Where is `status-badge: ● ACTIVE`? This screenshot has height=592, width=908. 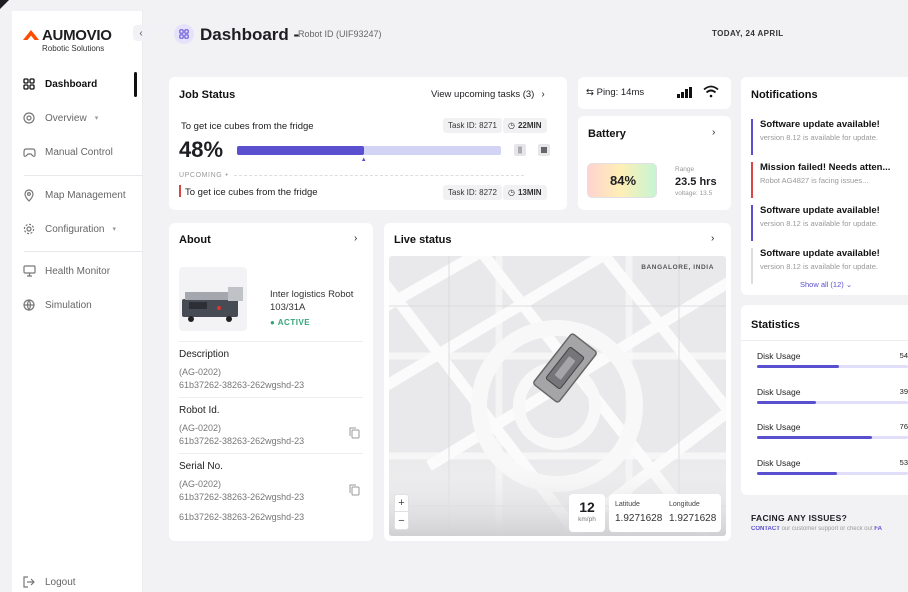 status-badge: ● ACTIVE is located at coordinates (290, 322).